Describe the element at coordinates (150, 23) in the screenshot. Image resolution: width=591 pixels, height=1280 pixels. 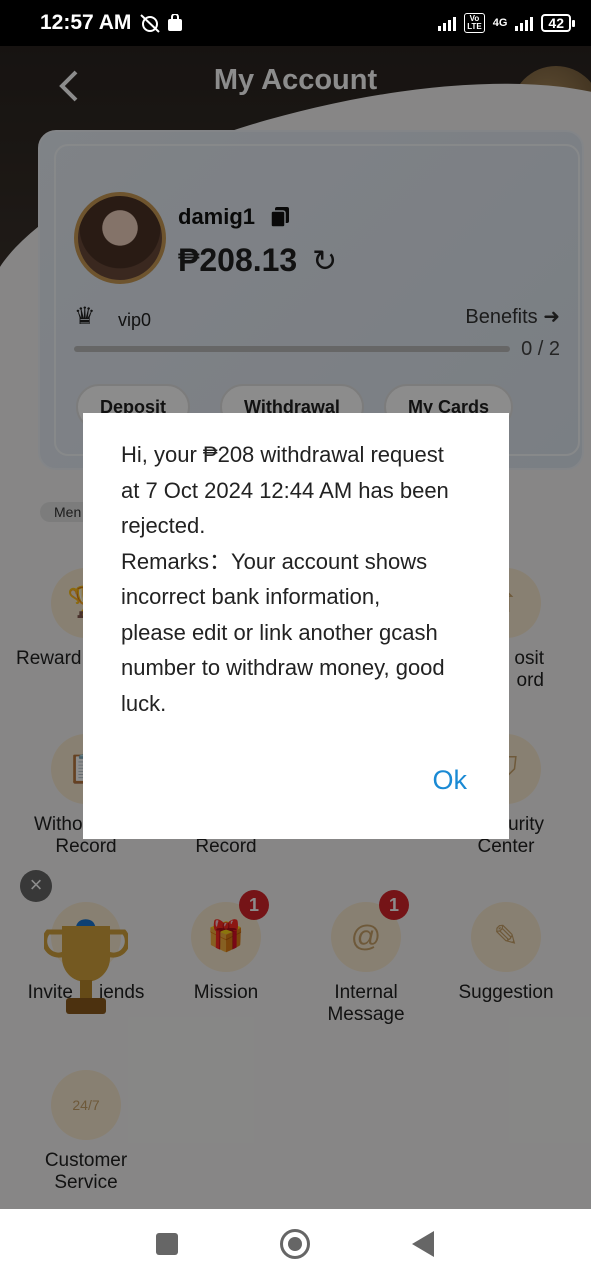
I see `alarm-off-icon` at that location.